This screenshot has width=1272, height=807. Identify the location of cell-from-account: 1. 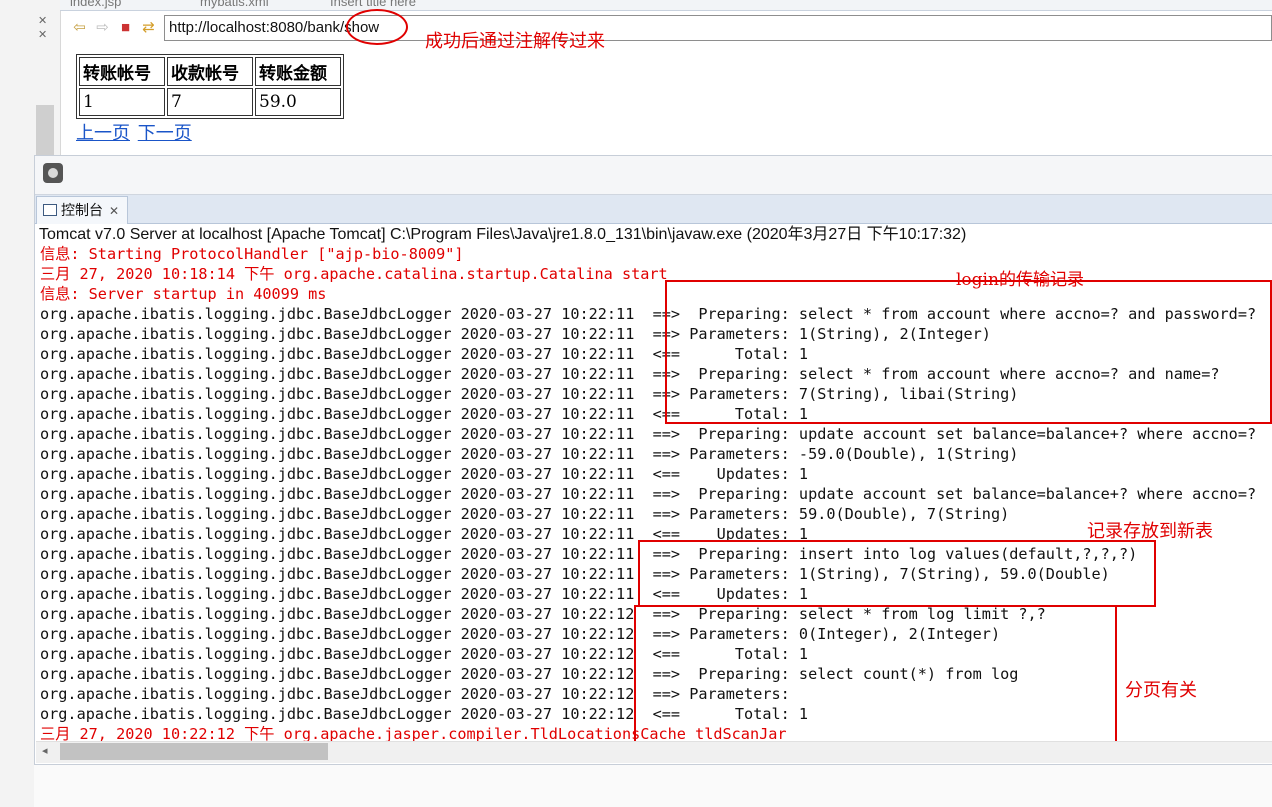
(122, 102).